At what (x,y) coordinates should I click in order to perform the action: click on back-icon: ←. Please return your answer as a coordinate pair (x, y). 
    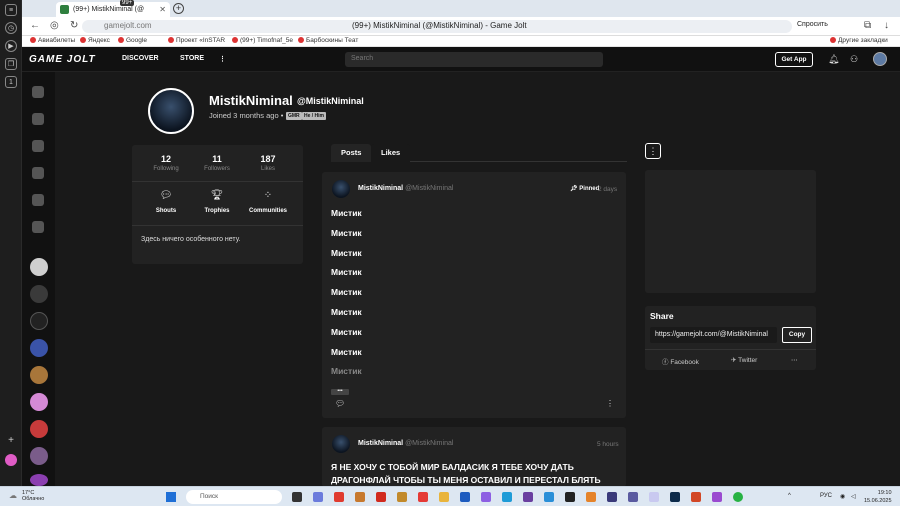
    Looking at the image, I should click on (35, 25).